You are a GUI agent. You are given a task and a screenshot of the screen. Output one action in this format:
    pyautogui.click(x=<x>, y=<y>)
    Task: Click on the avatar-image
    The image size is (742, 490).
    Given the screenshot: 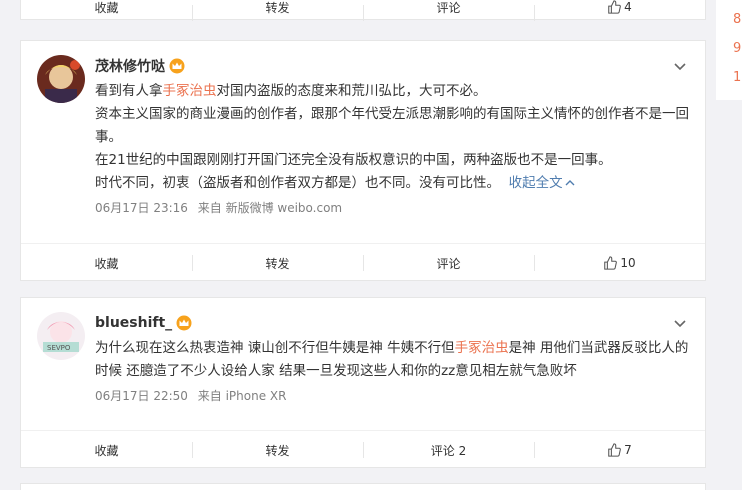 What is the action you would take?
    pyautogui.click(x=61, y=79)
    